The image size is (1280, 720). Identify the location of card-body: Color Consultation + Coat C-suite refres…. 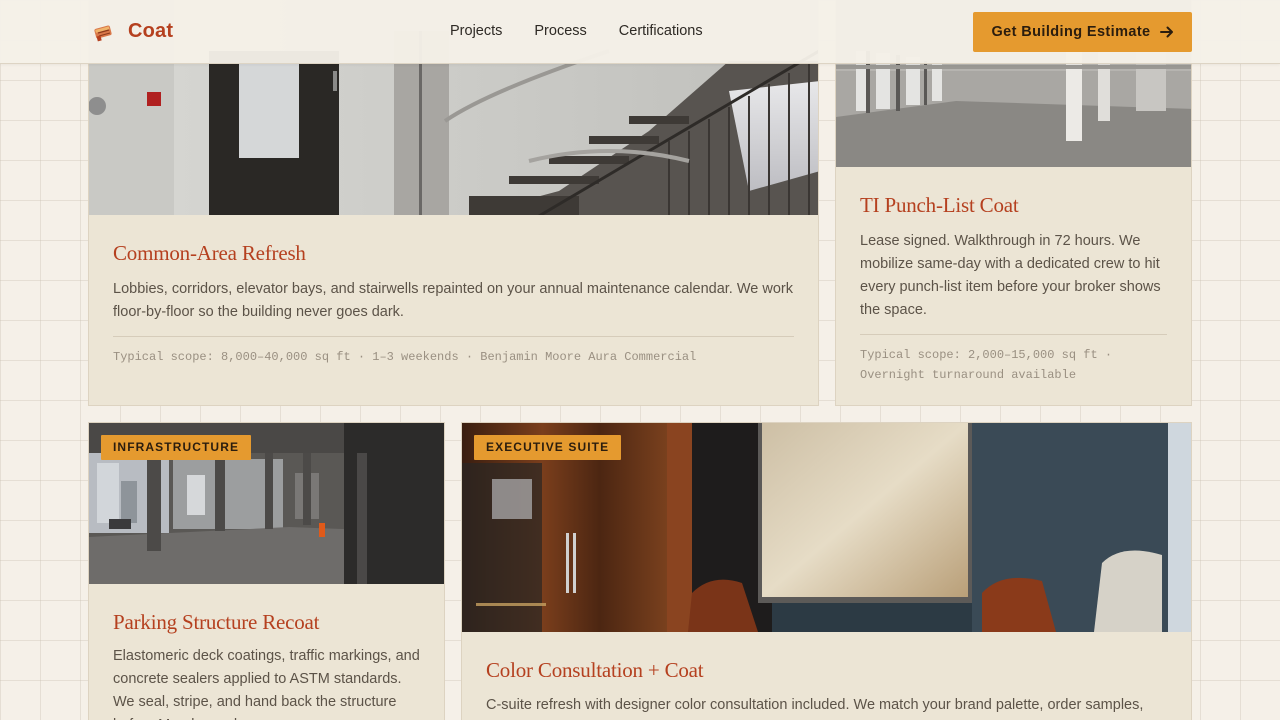
(826, 689).